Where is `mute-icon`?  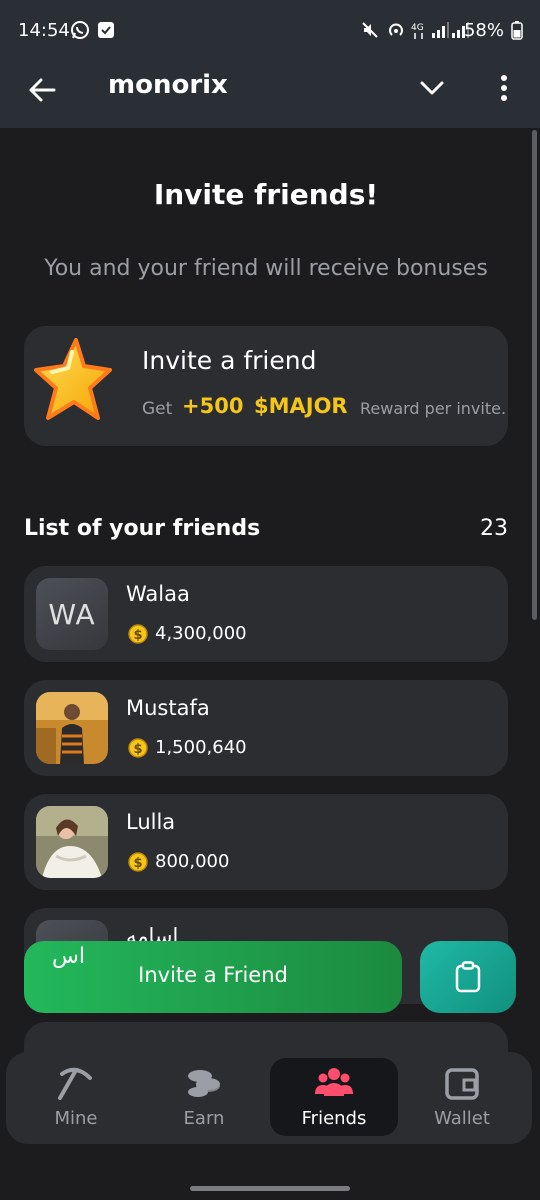 mute-icon is located at coordinates (370, 30).